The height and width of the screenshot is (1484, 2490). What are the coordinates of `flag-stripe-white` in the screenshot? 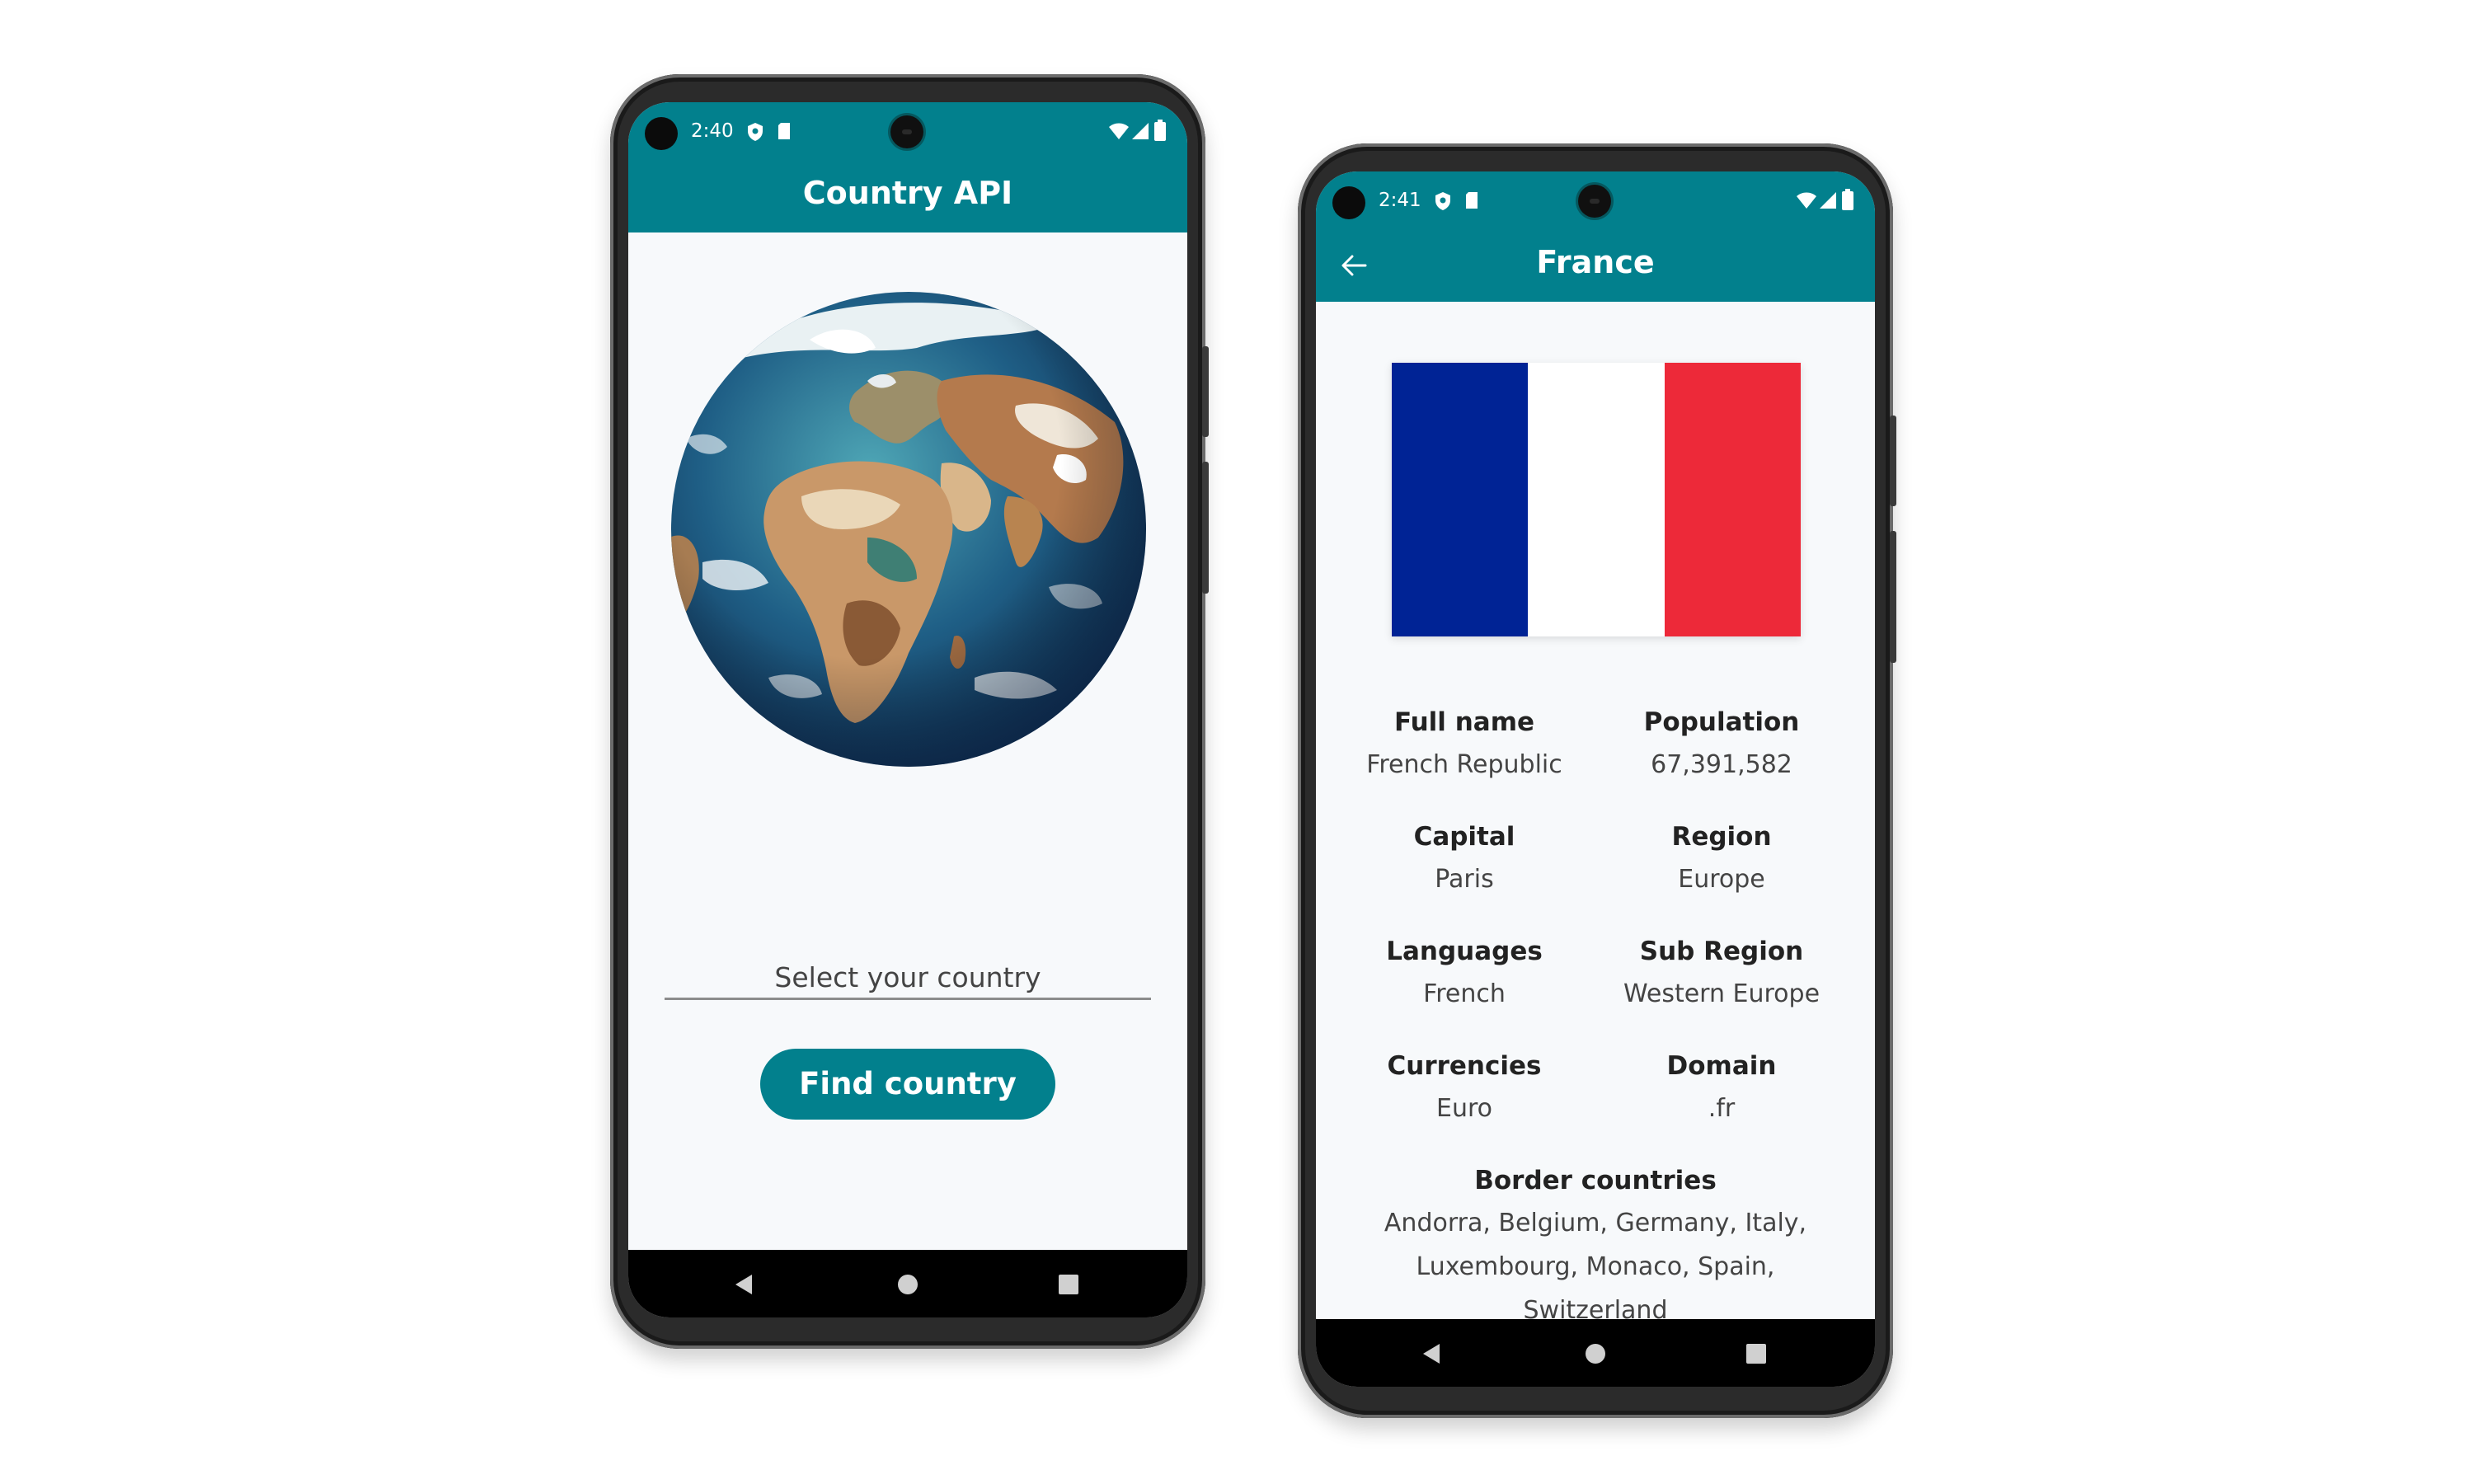 It's located at (1596, 500).